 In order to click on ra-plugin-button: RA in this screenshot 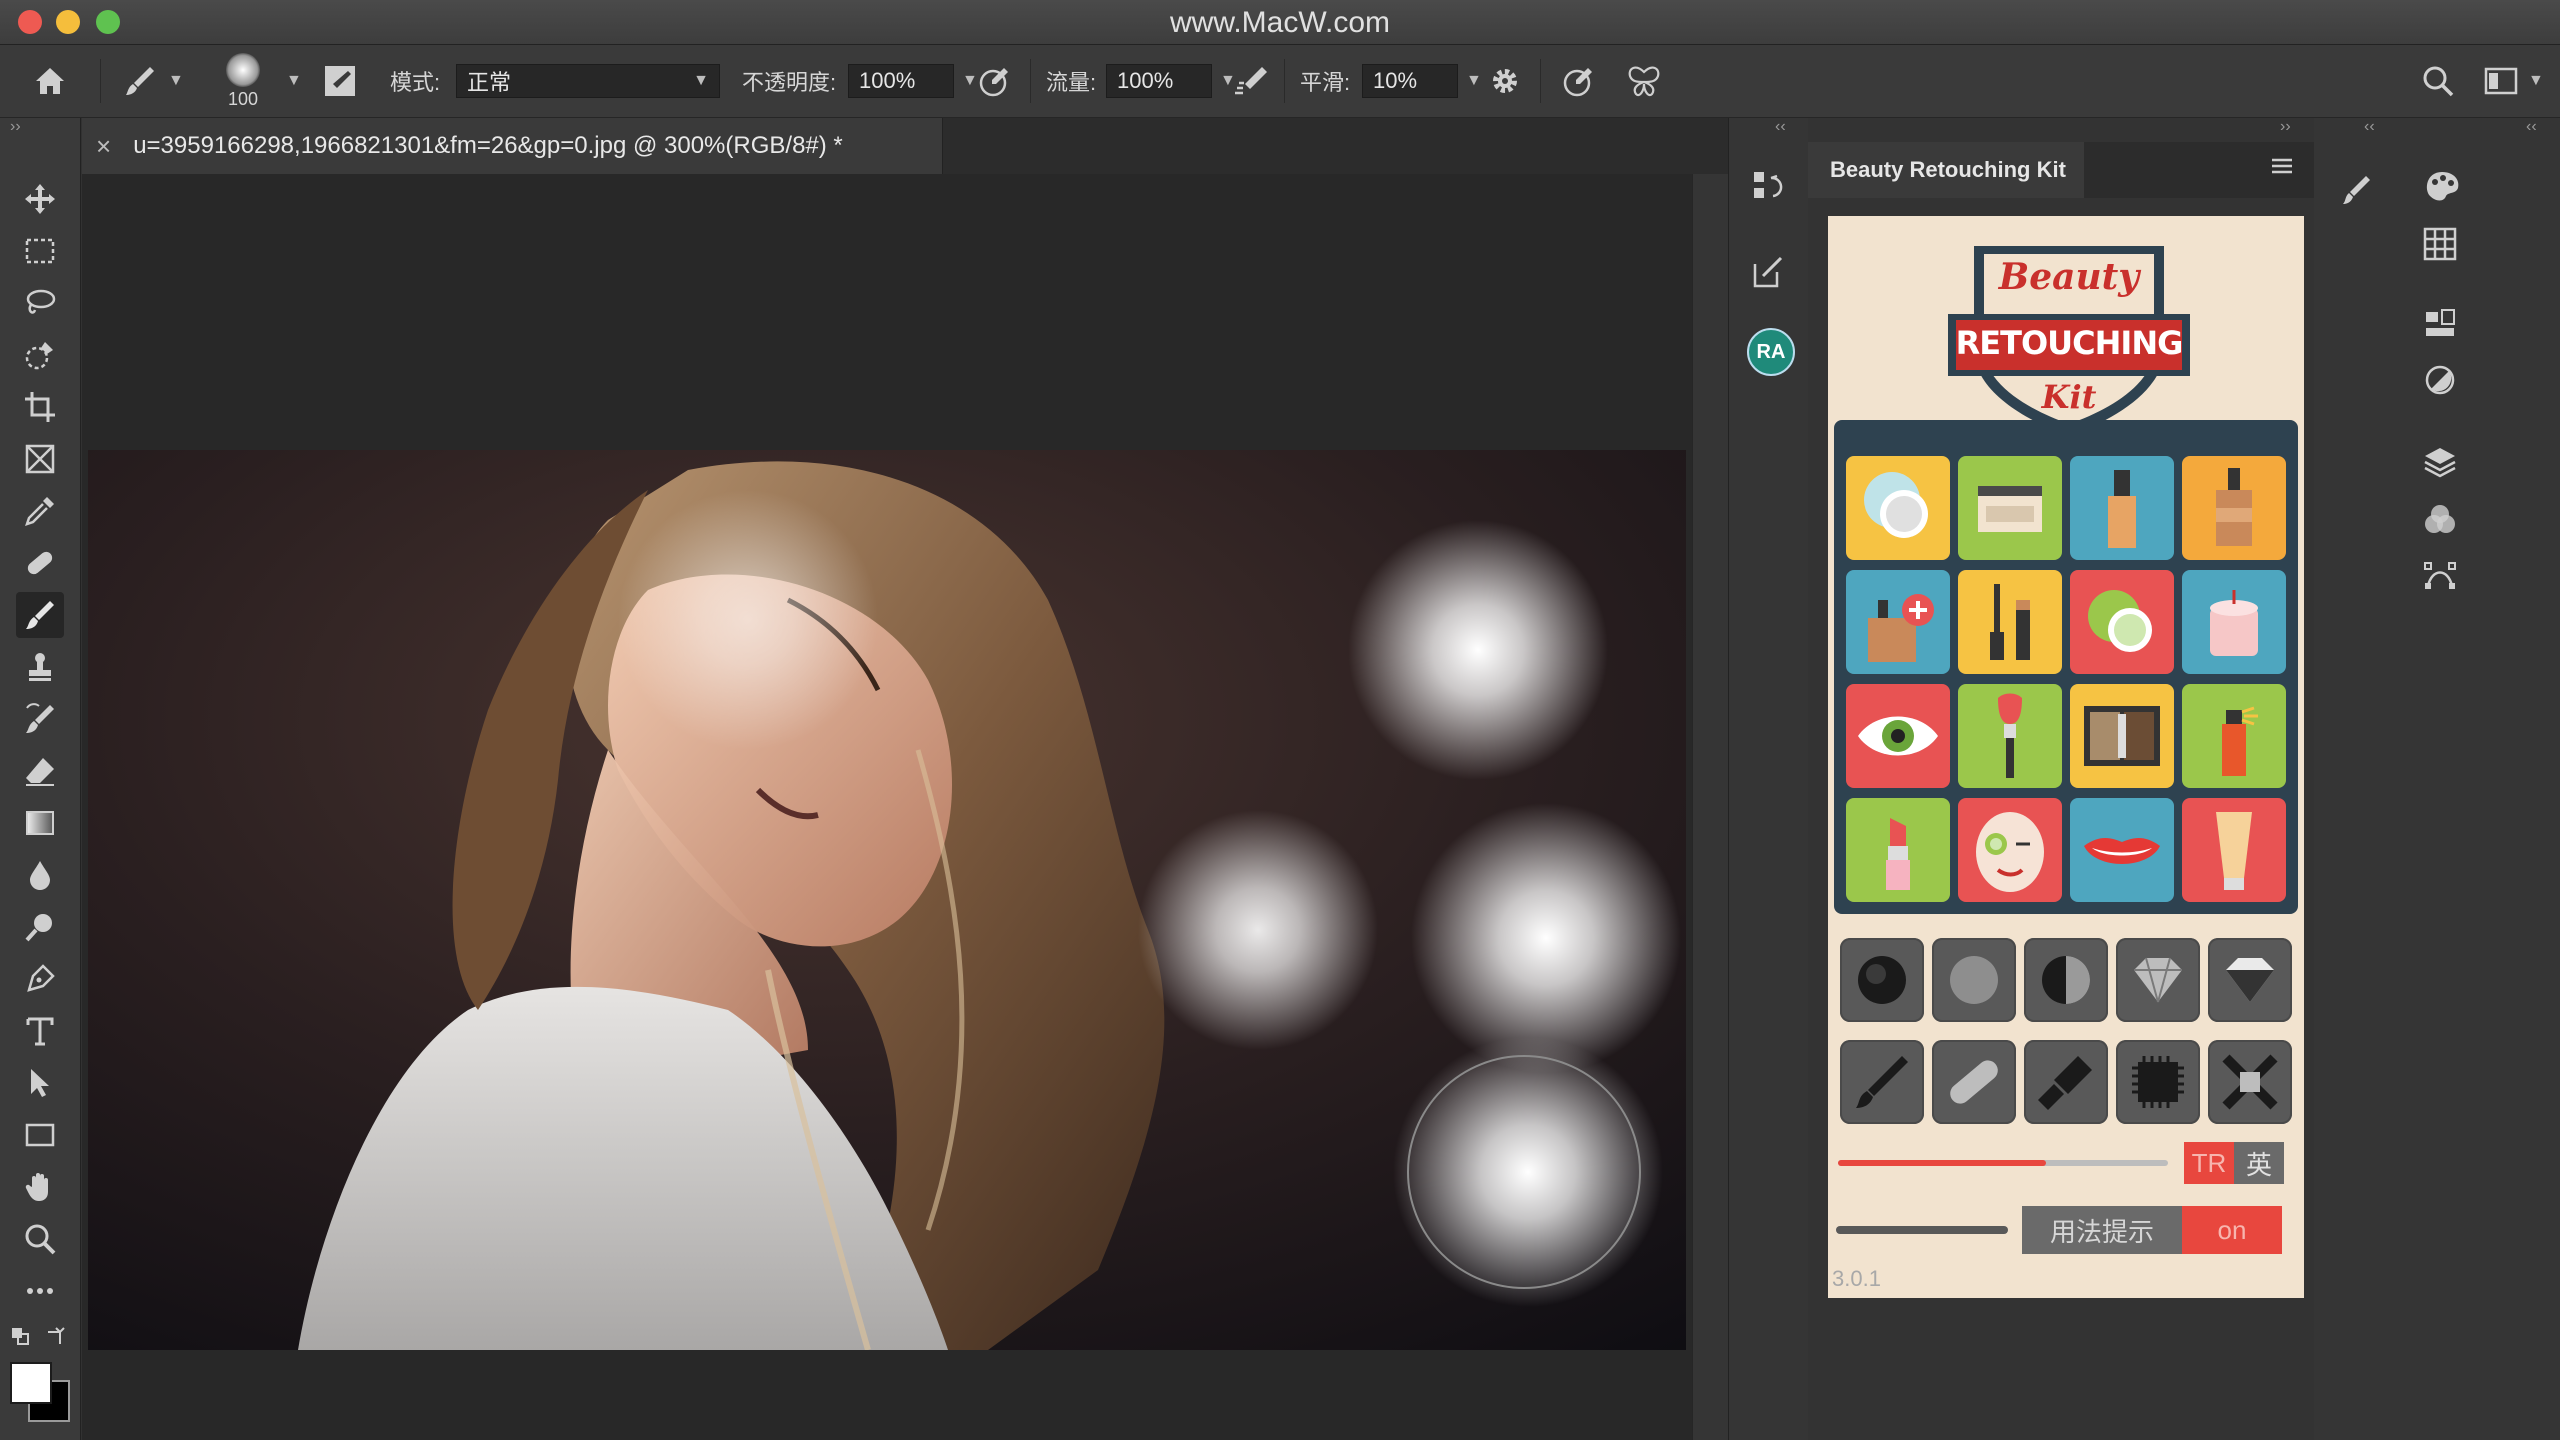, I will do `click(1771, 352)`.